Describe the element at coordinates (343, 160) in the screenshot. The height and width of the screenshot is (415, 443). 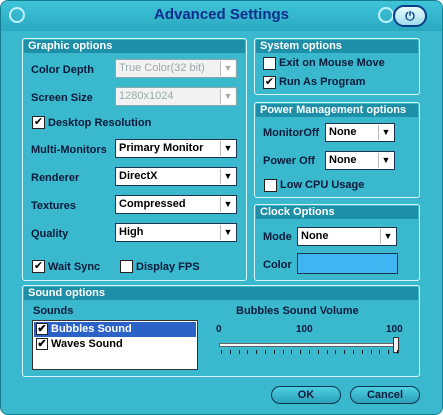
I see `power-off-value: None` at that location.